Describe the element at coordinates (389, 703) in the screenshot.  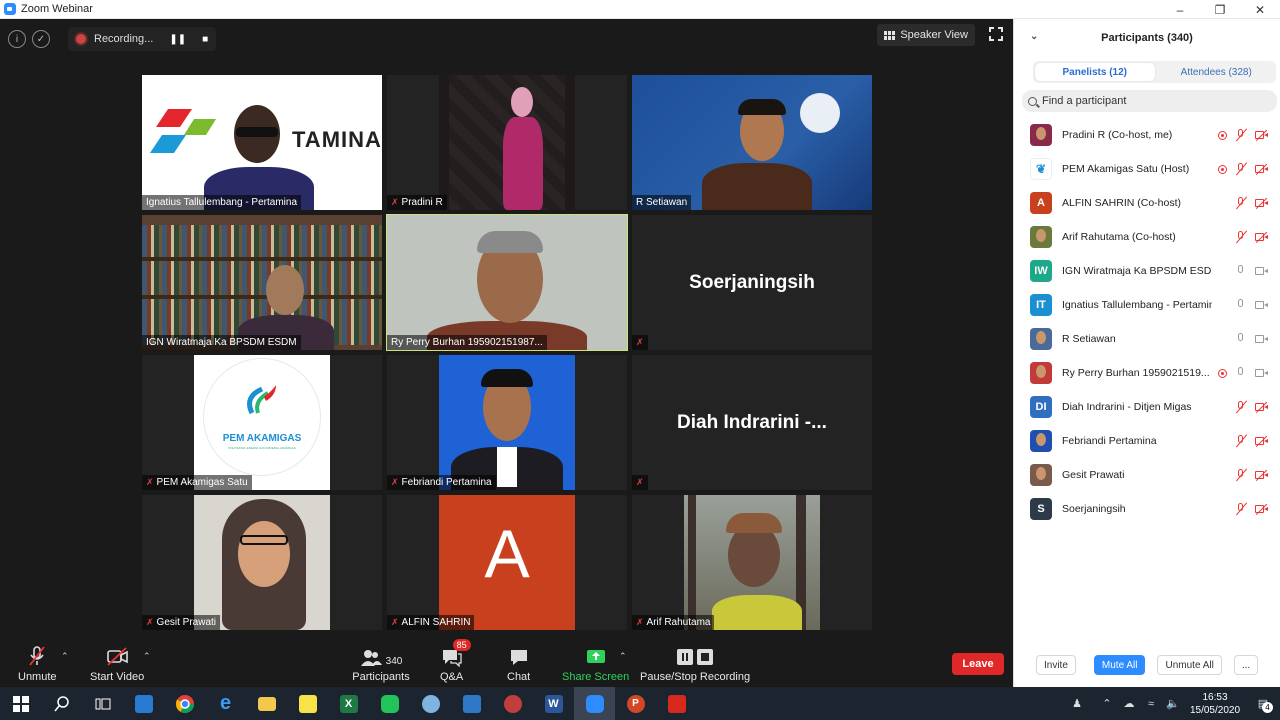
I see `line-app-icon` at that location.